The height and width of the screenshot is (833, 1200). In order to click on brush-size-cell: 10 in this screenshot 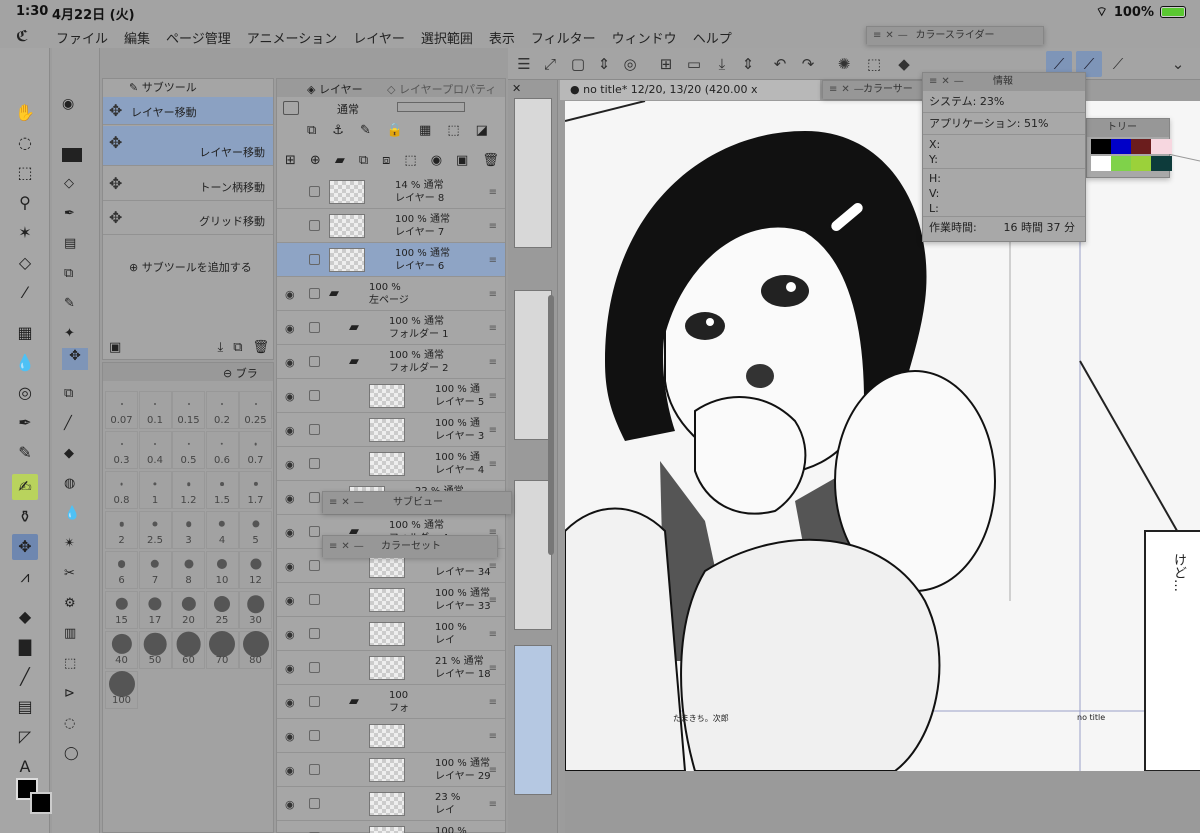, I will do `click(222, 570)`.